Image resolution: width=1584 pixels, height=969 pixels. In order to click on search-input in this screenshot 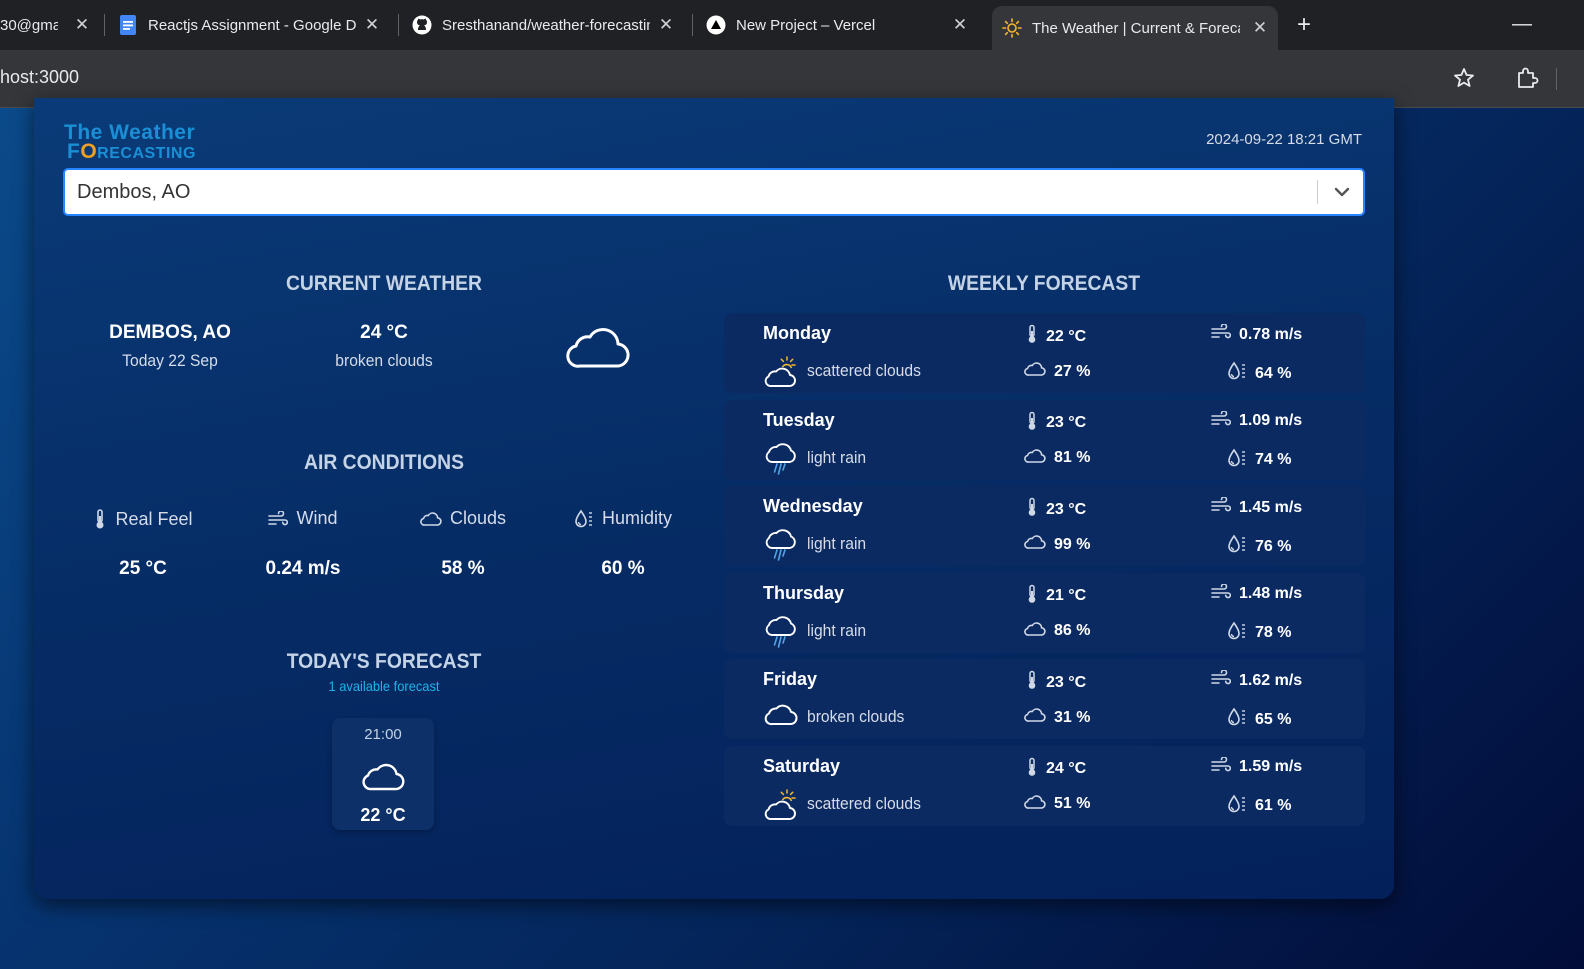, I will do `click(677, 192)`.